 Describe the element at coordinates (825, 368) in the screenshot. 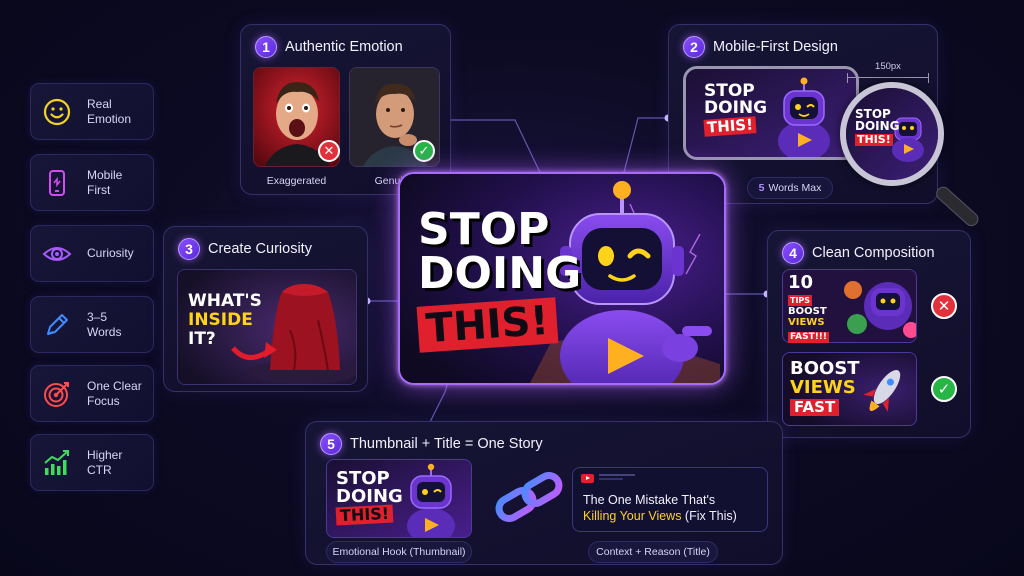

I see `good-line1: BOOST` at that location.